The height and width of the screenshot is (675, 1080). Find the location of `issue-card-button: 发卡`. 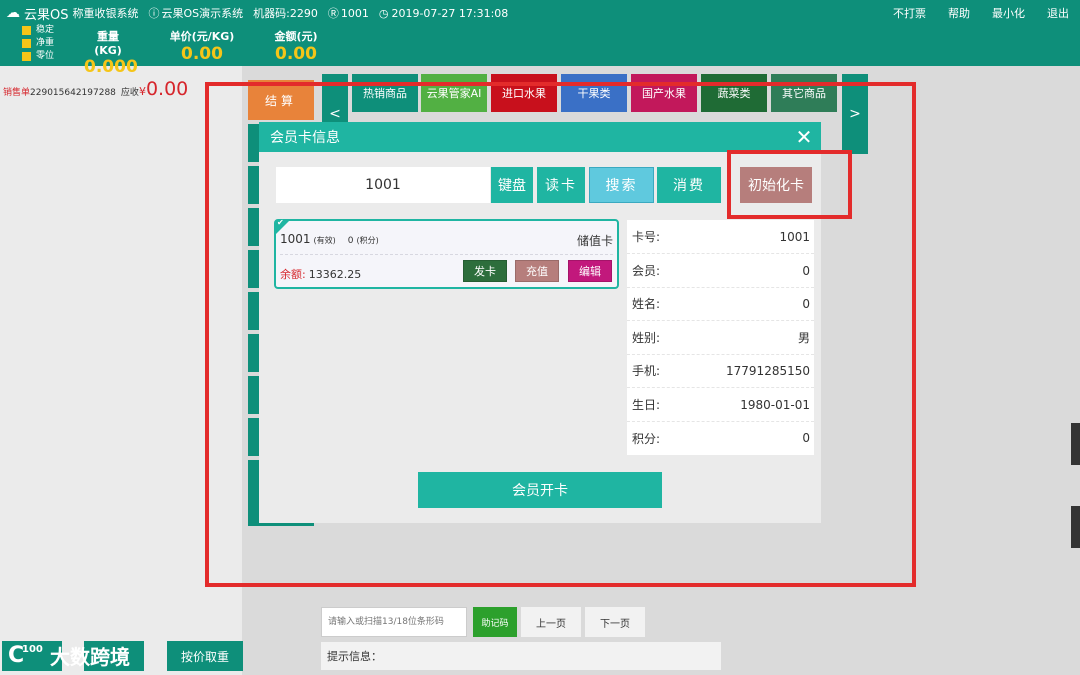

issue-card-button: 发卡 is located at coordinates (485, 271).